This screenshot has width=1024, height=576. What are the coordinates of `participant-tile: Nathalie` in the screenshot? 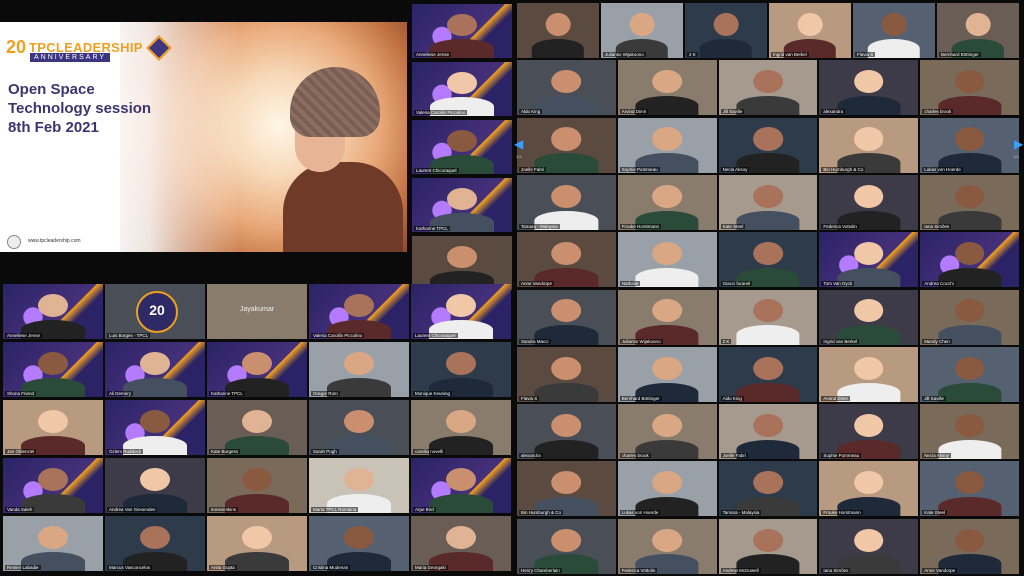 It's located at (667, 260).